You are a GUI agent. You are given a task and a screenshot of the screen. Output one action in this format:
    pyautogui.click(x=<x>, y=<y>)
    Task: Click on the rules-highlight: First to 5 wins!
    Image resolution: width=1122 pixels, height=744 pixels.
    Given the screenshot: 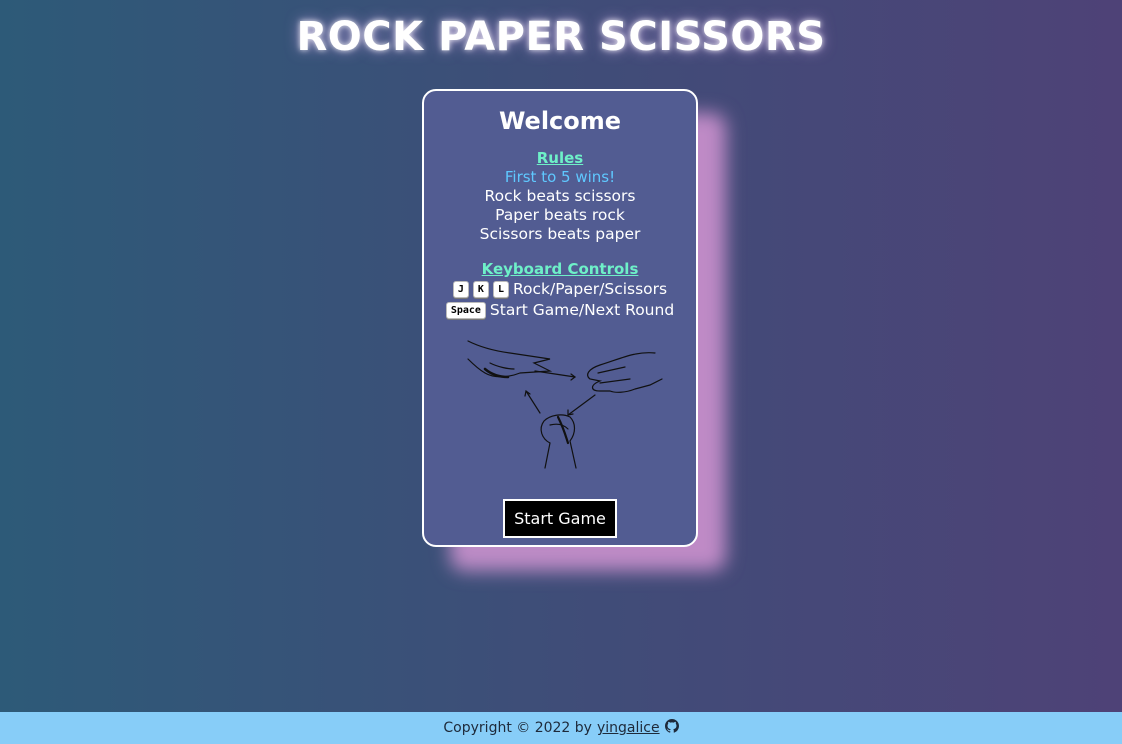 What is the action you would take?
    pyautogui.click(x=560, y=177)
    